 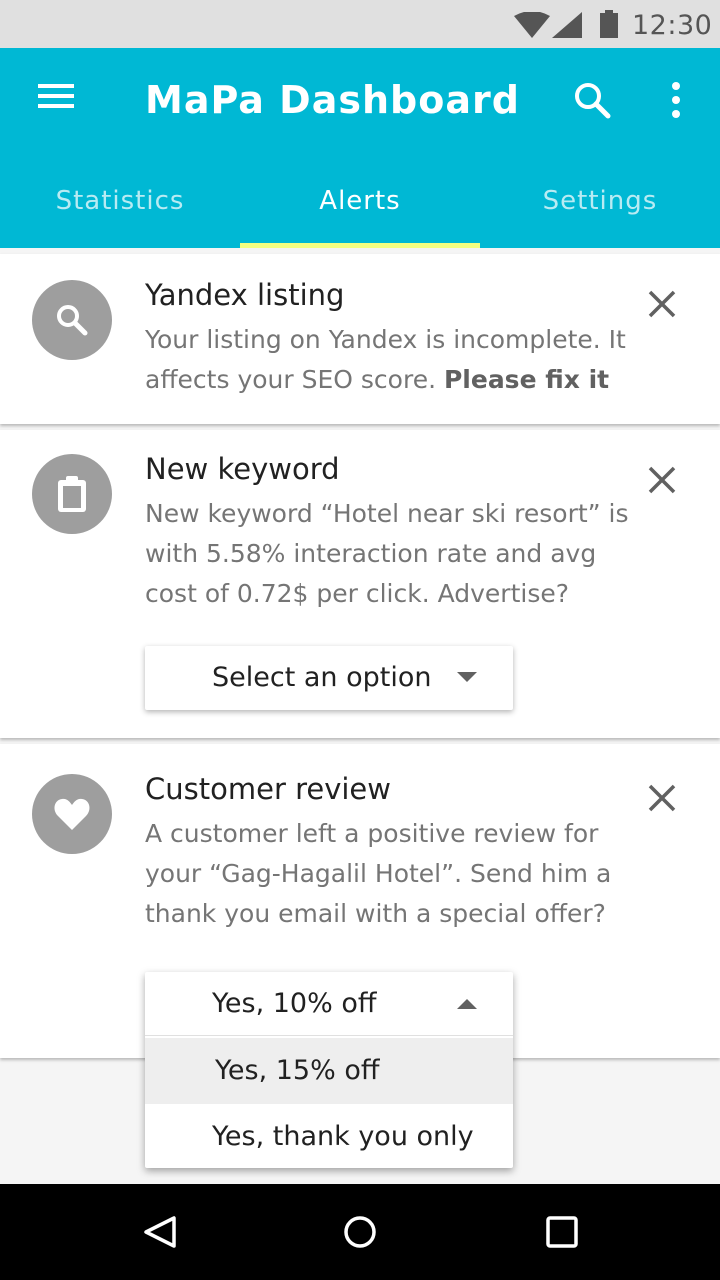 What do you see at coordinates (268, 789) in the screenshot?
I see `alert-title: Customer review` at bounding box center [268, 789].